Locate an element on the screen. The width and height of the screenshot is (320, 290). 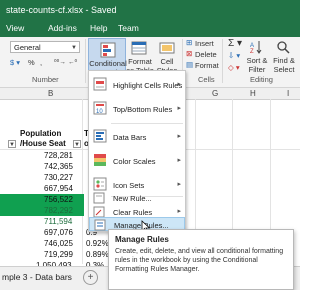
manage-rules-icon is located at coordinates (100, 225).